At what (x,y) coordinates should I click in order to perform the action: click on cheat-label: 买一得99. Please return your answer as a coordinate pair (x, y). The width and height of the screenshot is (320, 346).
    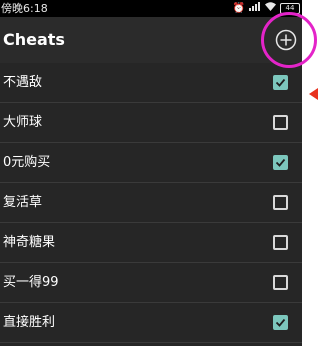
    Looking at the image, I should click on (31, 282).